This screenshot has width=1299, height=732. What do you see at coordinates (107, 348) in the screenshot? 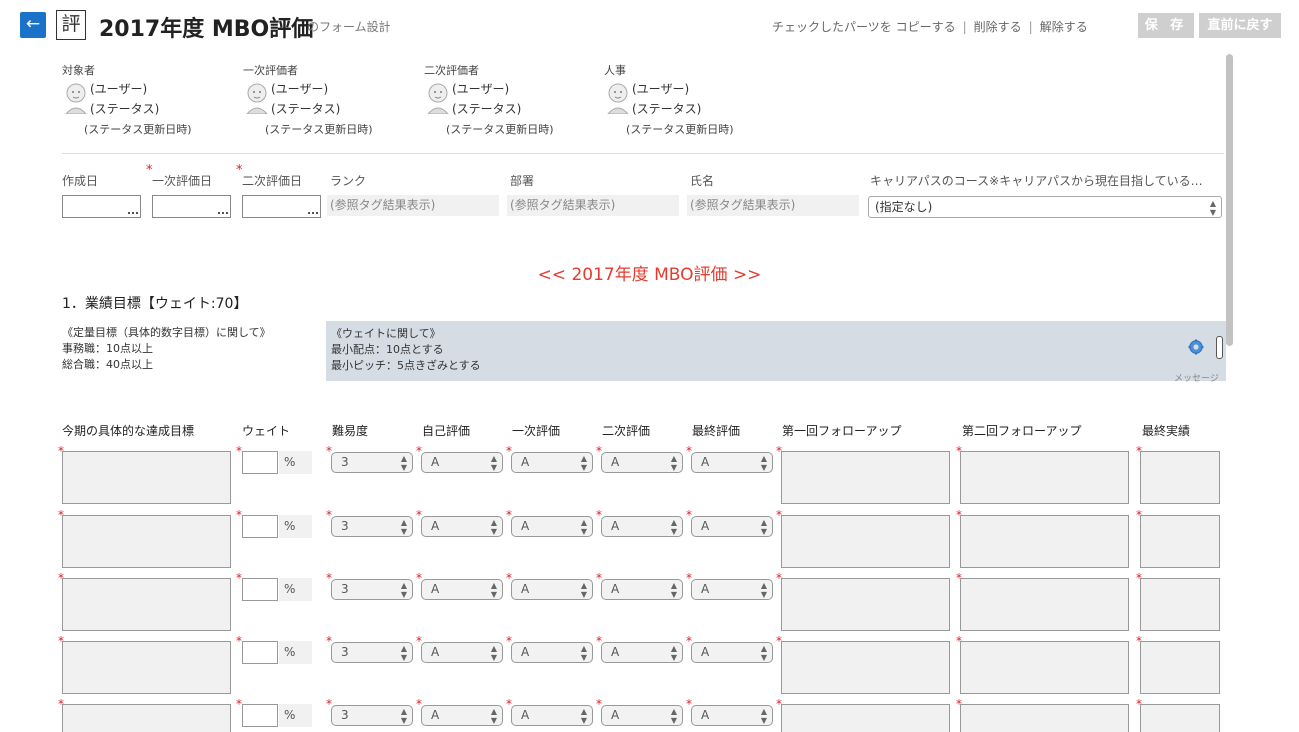
I see `note-line: 事務職：10点以上` at bounding box center [107, 348].